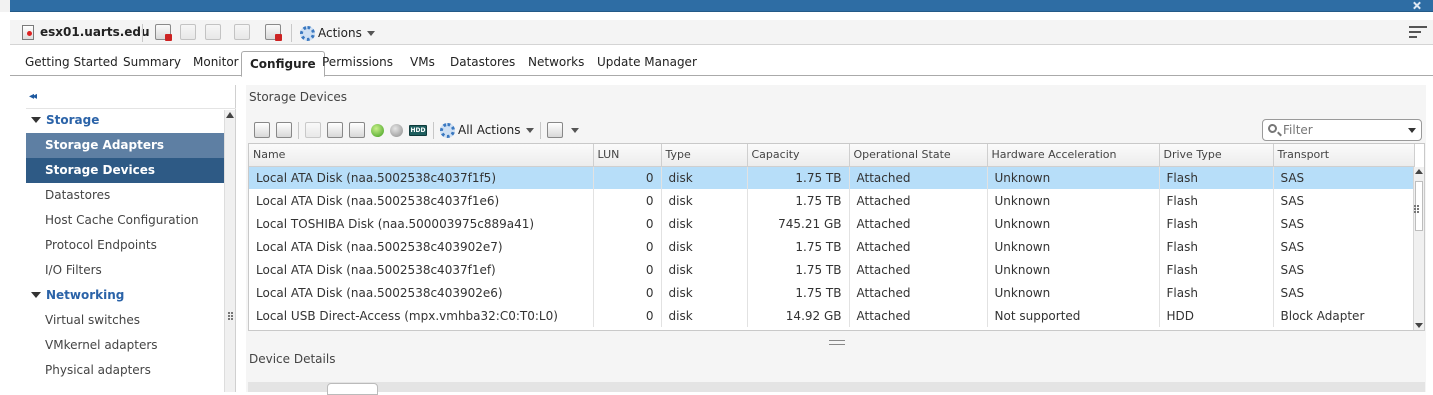 This screenshot has width=1433, height=395. What do you see at coordinates (396, 130) in the screenshot?
I see `turn-off-led-icon` at bounding box center [396, 130].